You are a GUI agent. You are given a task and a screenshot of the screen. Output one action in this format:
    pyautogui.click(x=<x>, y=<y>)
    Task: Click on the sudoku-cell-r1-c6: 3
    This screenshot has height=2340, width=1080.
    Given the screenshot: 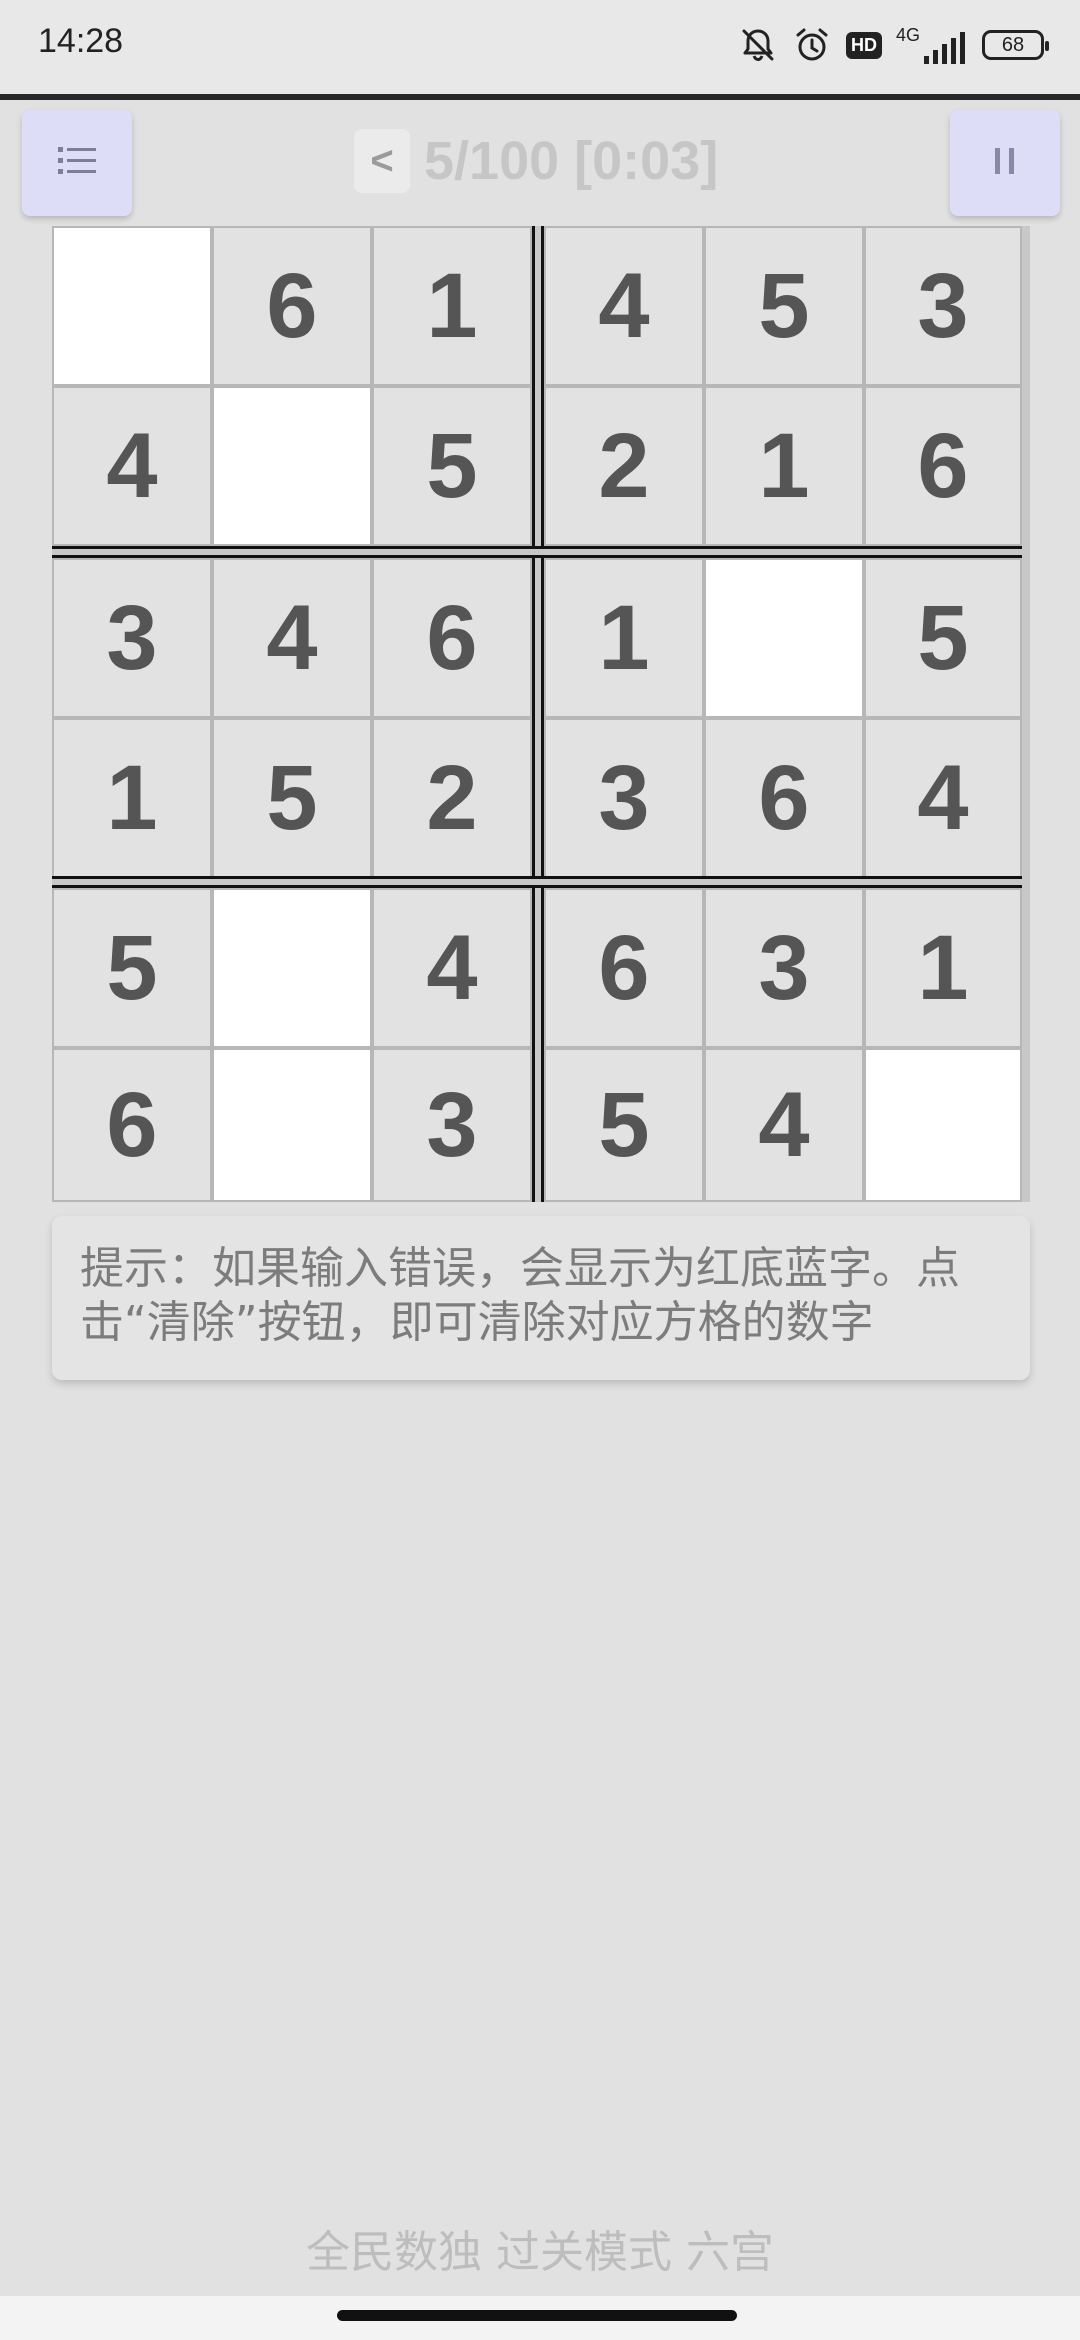 What is the action you would take?
    pyautogui.click(x=943, y=306)
    